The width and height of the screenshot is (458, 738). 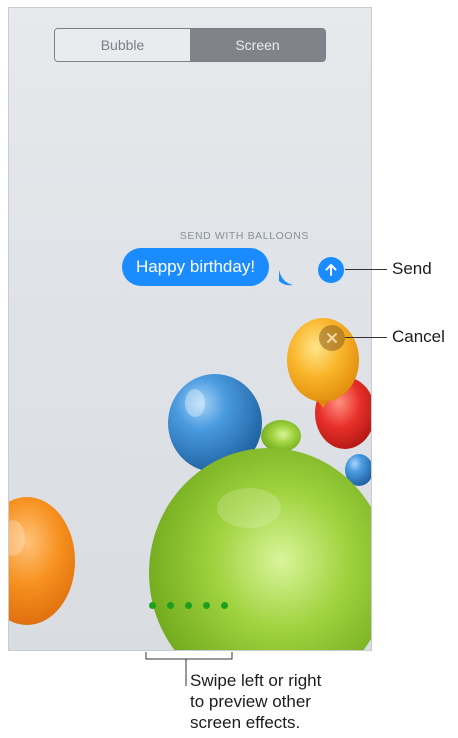 I want to click on send-callout-line, so click(x=366, y=269).